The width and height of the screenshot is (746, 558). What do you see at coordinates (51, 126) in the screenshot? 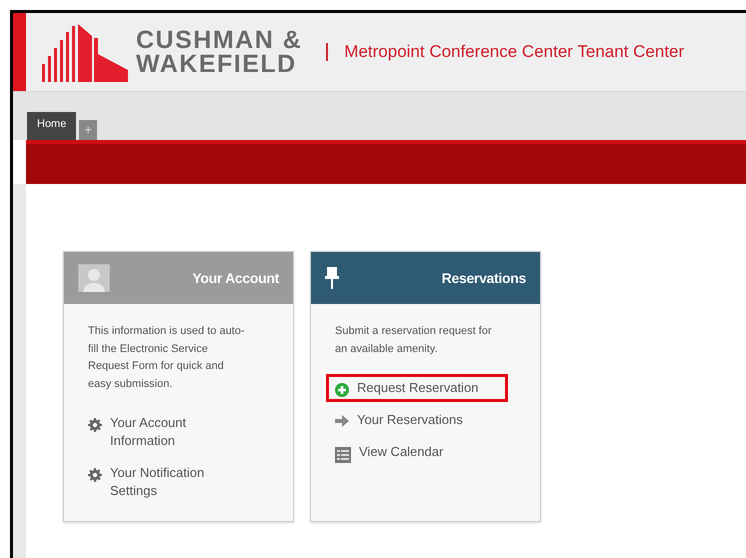
I see `tab: Home` at bounding box center [51, 126].